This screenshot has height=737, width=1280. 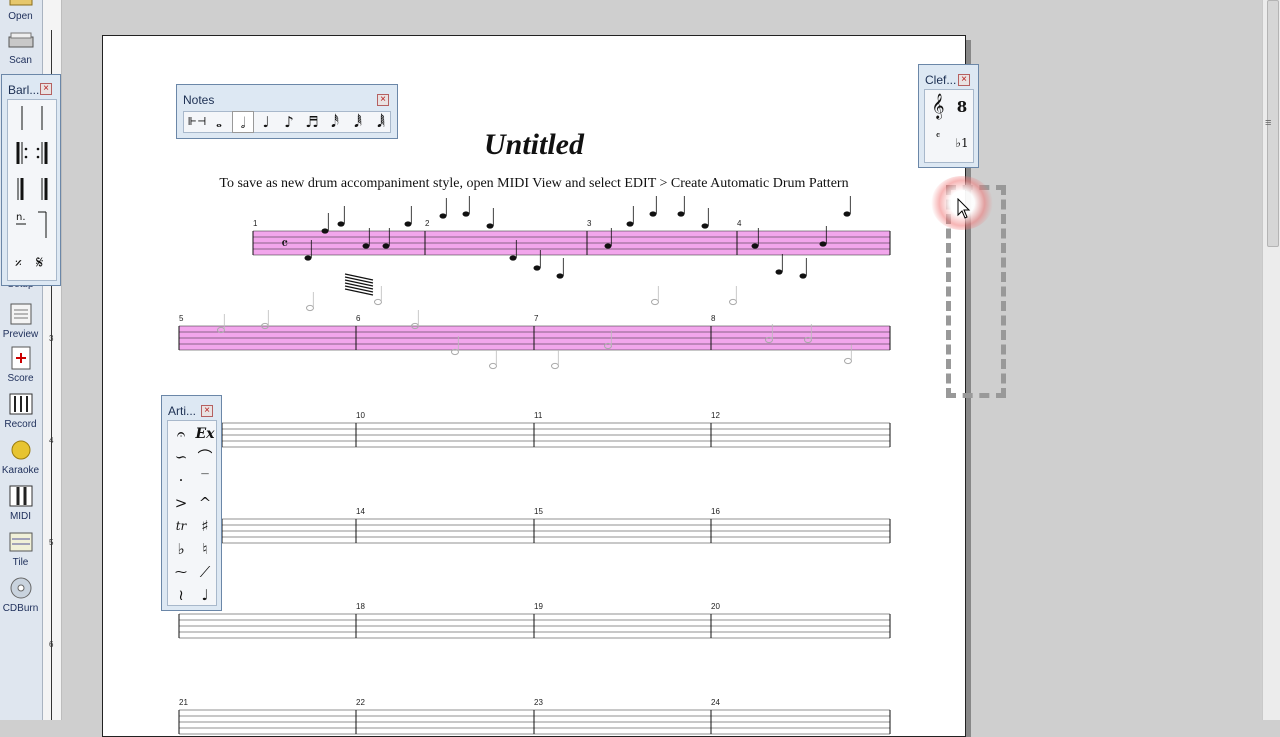 What do you see at coordinates (183, 702) in the screenshot?
I see `measure-number: 21` at bounding box center [183, 702].